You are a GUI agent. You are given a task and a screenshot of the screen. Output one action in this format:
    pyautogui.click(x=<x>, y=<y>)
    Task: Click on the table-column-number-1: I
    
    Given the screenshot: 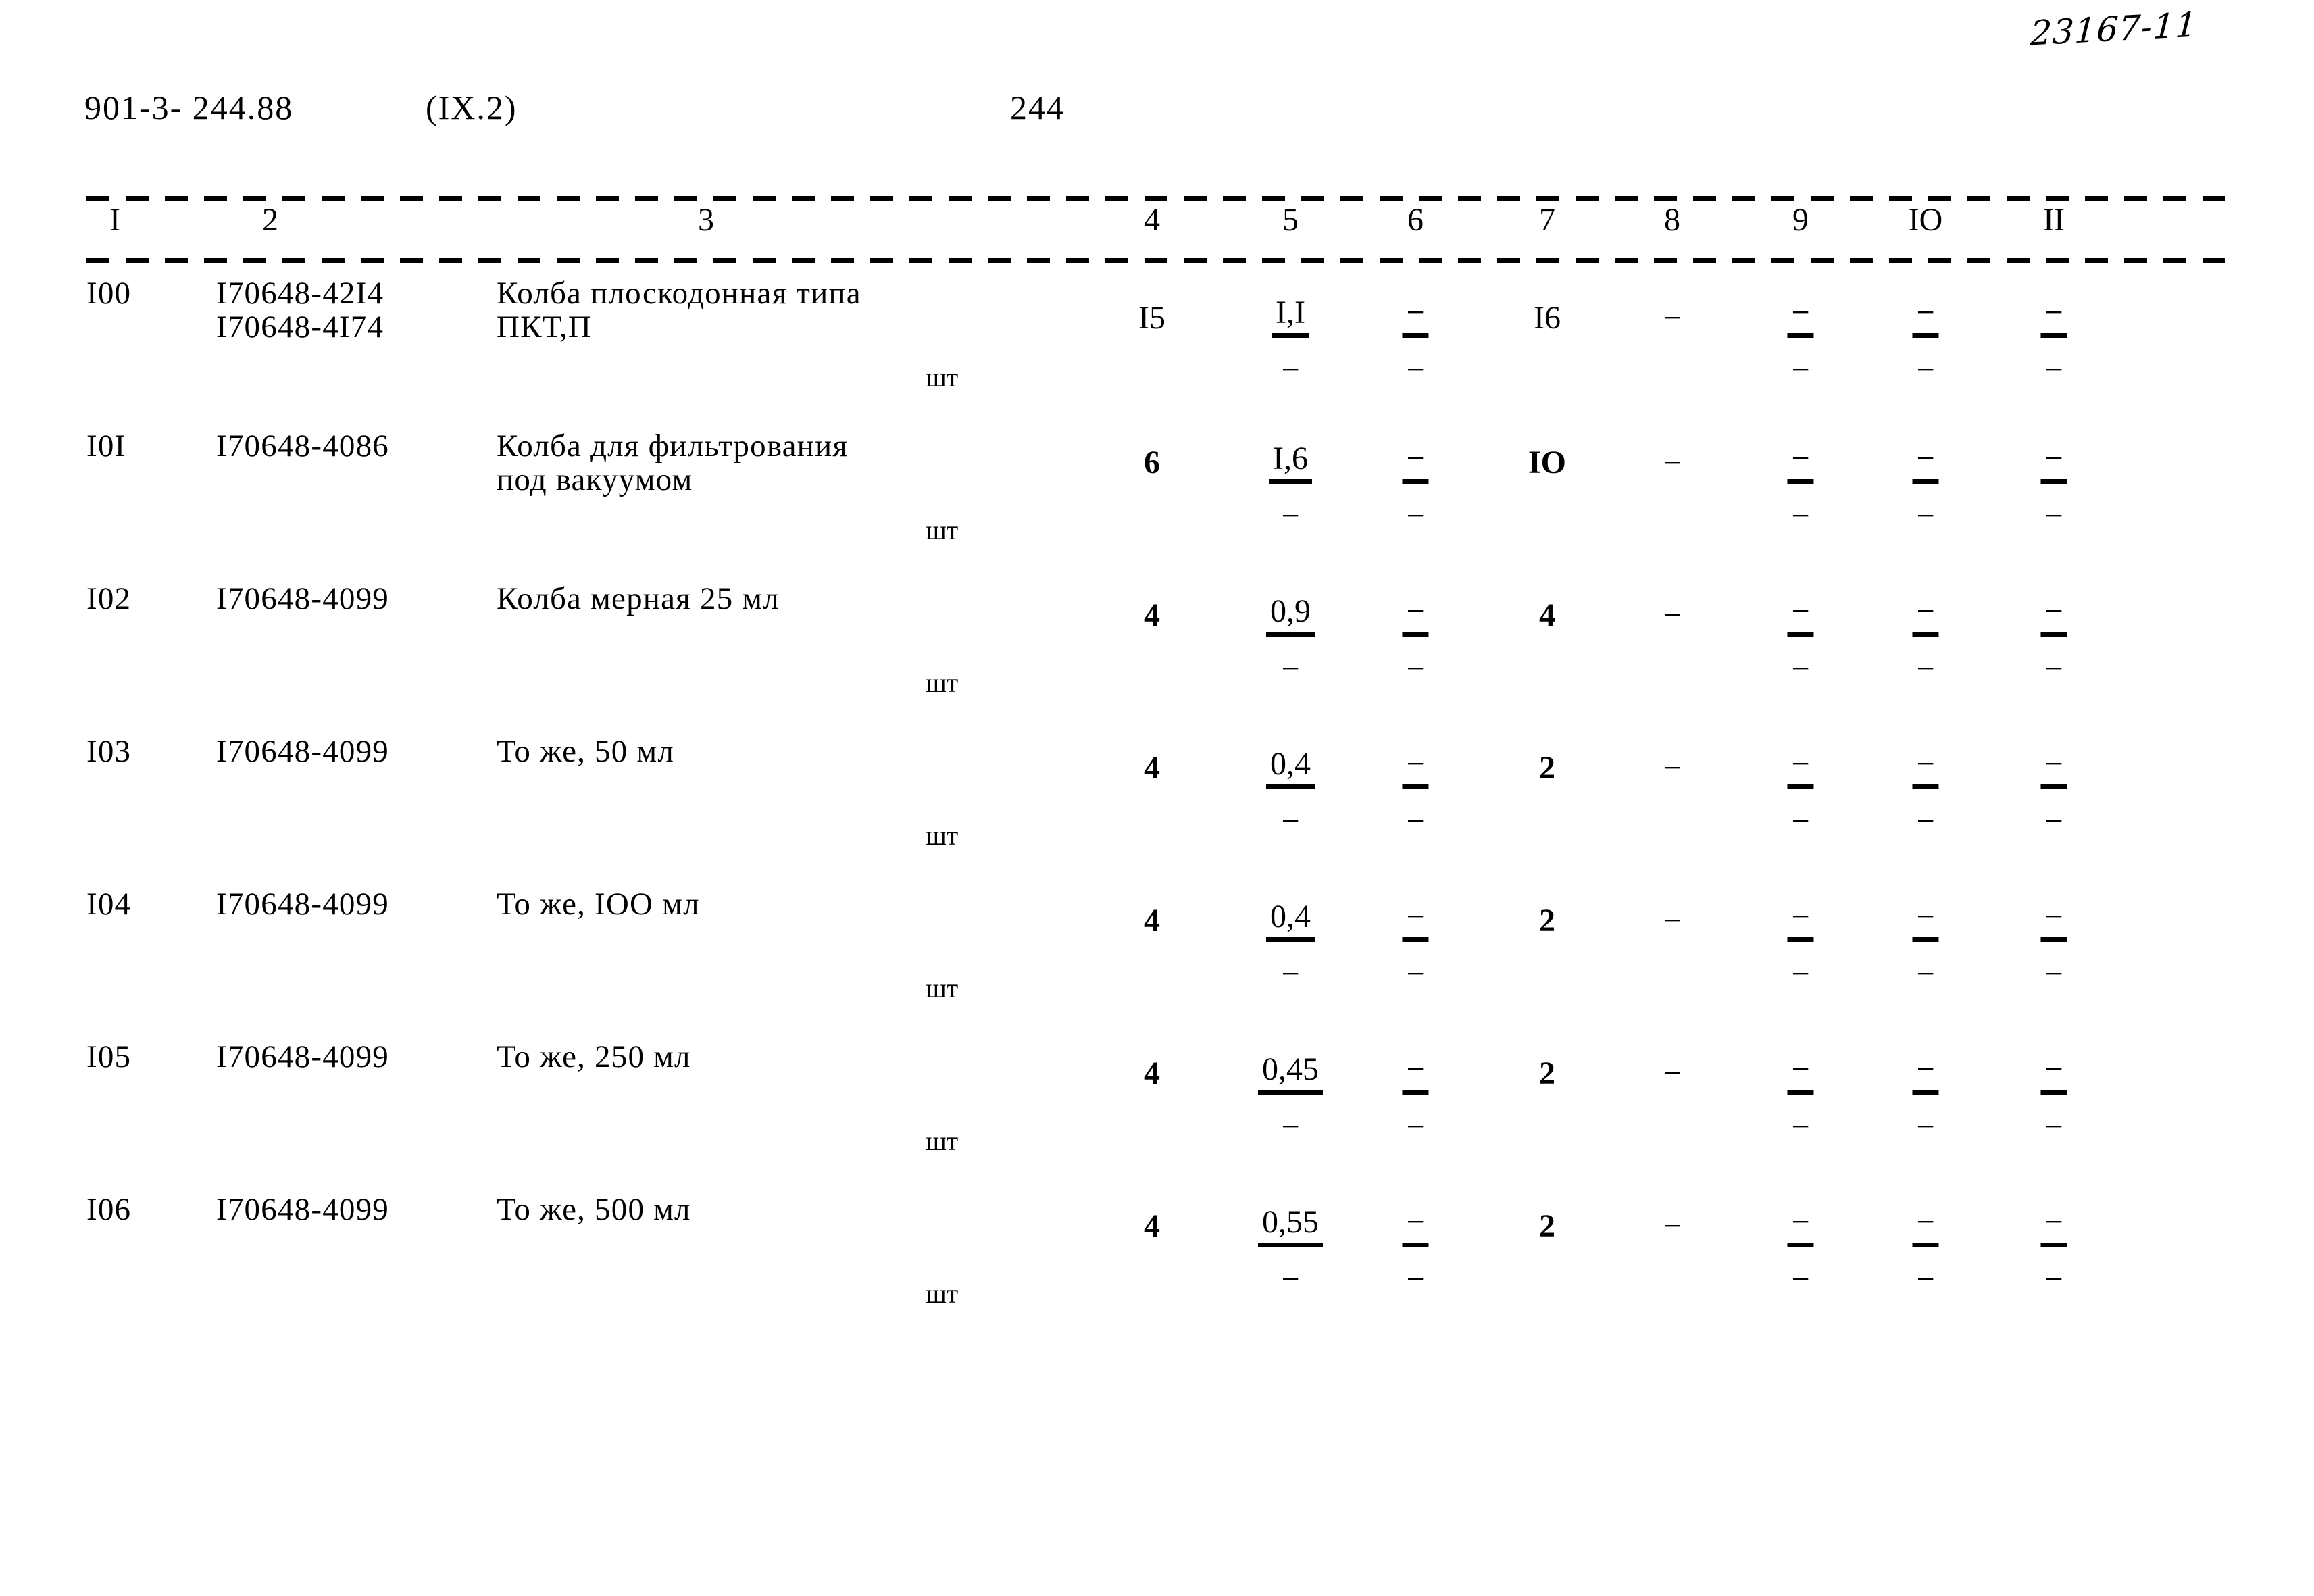 What is the action you would take?
    pyautogui.click(x=114, y=220)
    